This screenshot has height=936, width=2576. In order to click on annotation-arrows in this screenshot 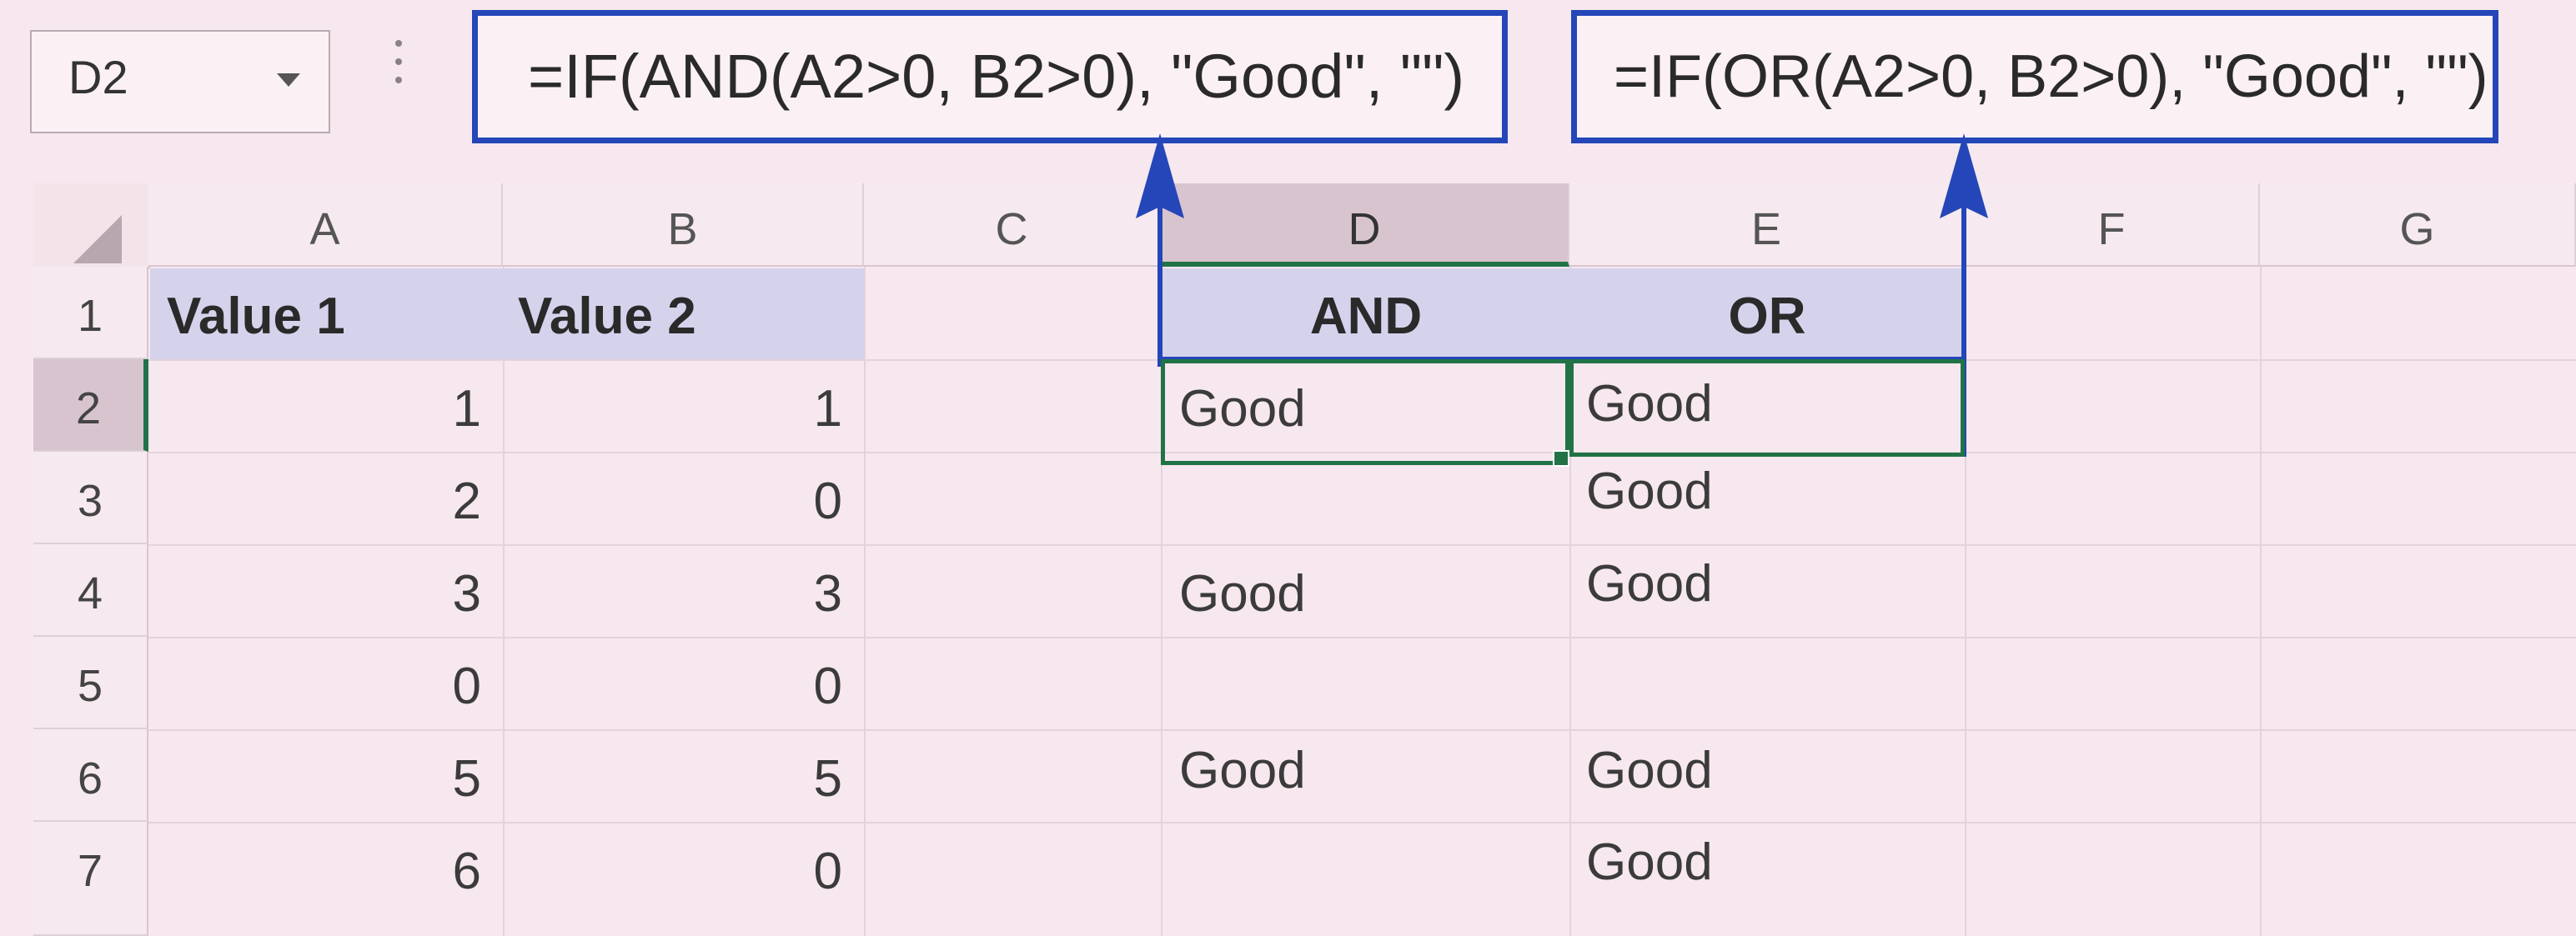, I will do `click(1562, 204)`.